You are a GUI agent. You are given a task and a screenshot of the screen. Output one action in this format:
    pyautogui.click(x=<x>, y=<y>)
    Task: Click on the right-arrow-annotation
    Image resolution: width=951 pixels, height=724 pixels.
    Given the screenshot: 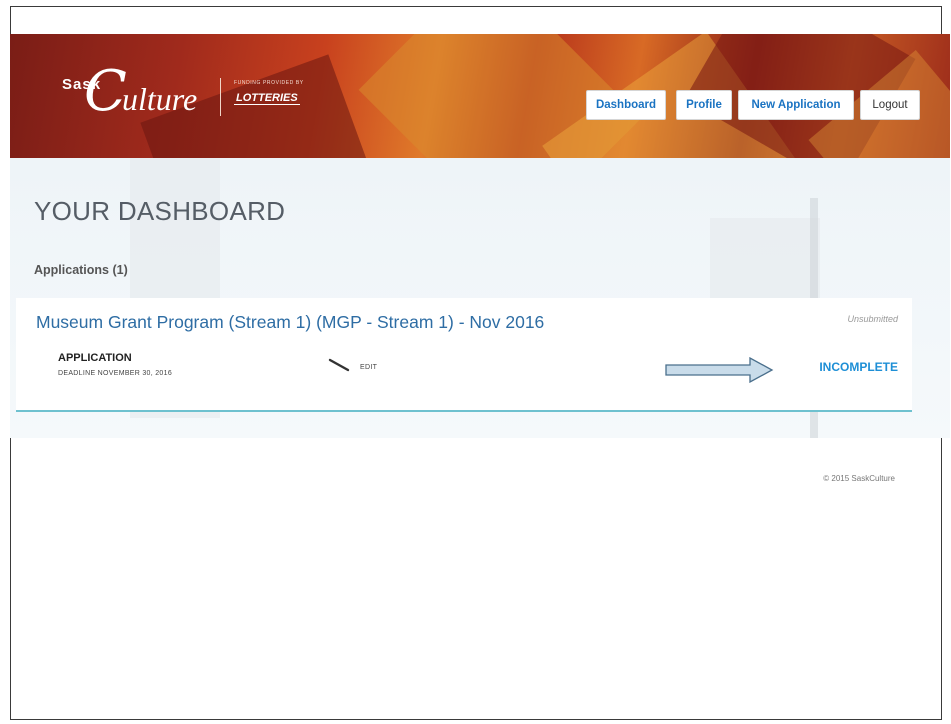 What is the action you would take?
    pyautogui.click(x=719, y=370)
    